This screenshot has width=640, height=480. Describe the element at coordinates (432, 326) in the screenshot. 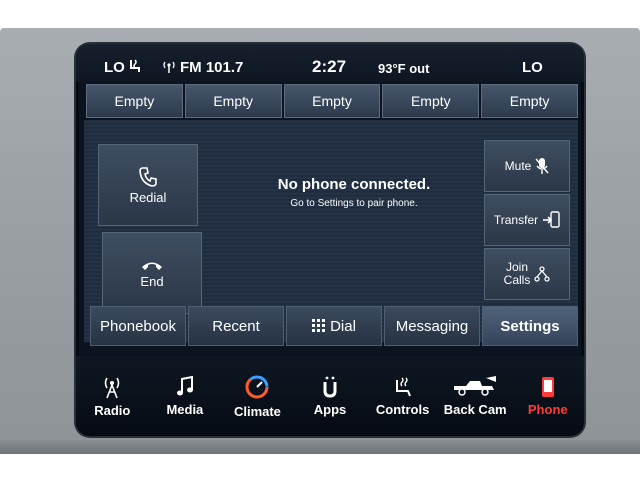

I see `tab-messaging: Messaging` at that location.